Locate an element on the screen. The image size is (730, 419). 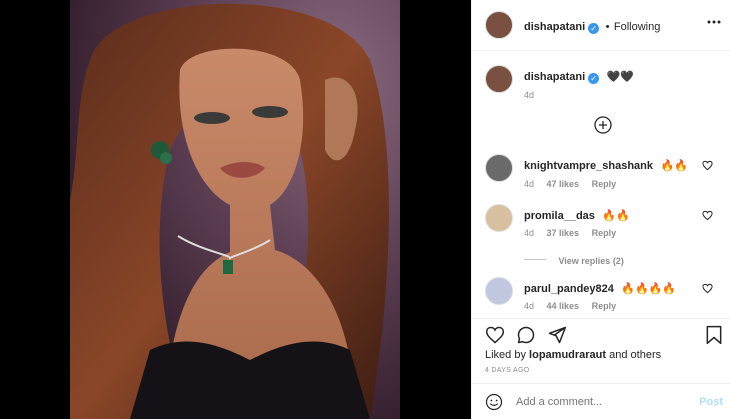
comment-text: 🔥🔥🔥🔥 is located at coordinates (649, 289).